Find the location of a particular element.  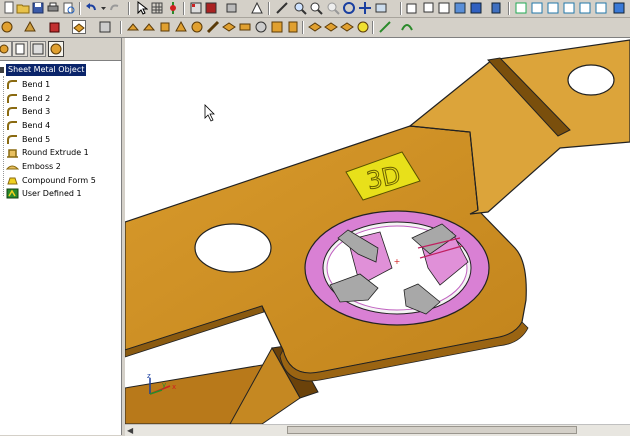

tool-form-icon is located at coordinates (245, 27).